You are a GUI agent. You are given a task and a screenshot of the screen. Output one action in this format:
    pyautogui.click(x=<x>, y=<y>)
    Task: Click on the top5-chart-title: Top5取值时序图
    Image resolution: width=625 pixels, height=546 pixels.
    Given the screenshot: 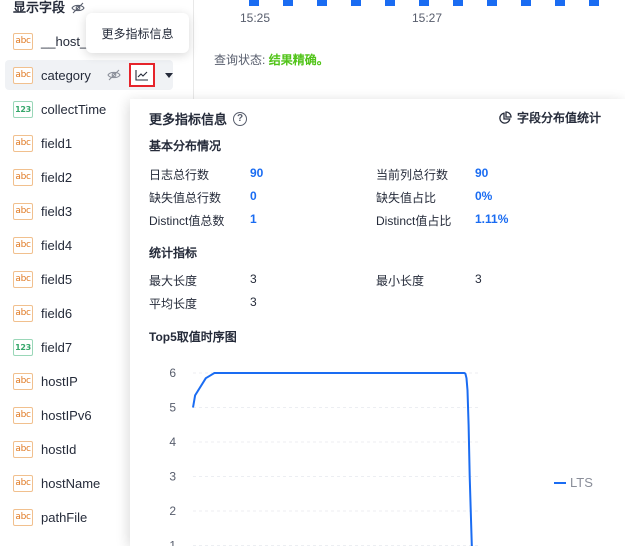 What is the action you would take?
    pyautogui.click(x=193, y=337)
    